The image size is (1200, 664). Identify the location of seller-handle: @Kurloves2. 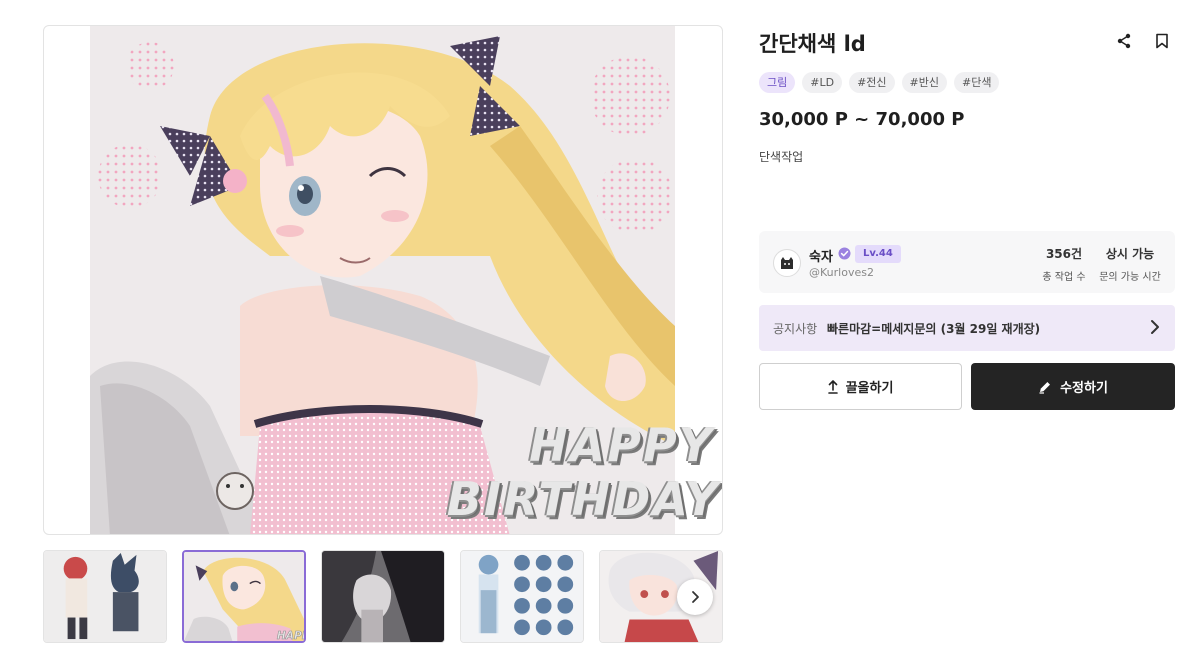
(841, 272).